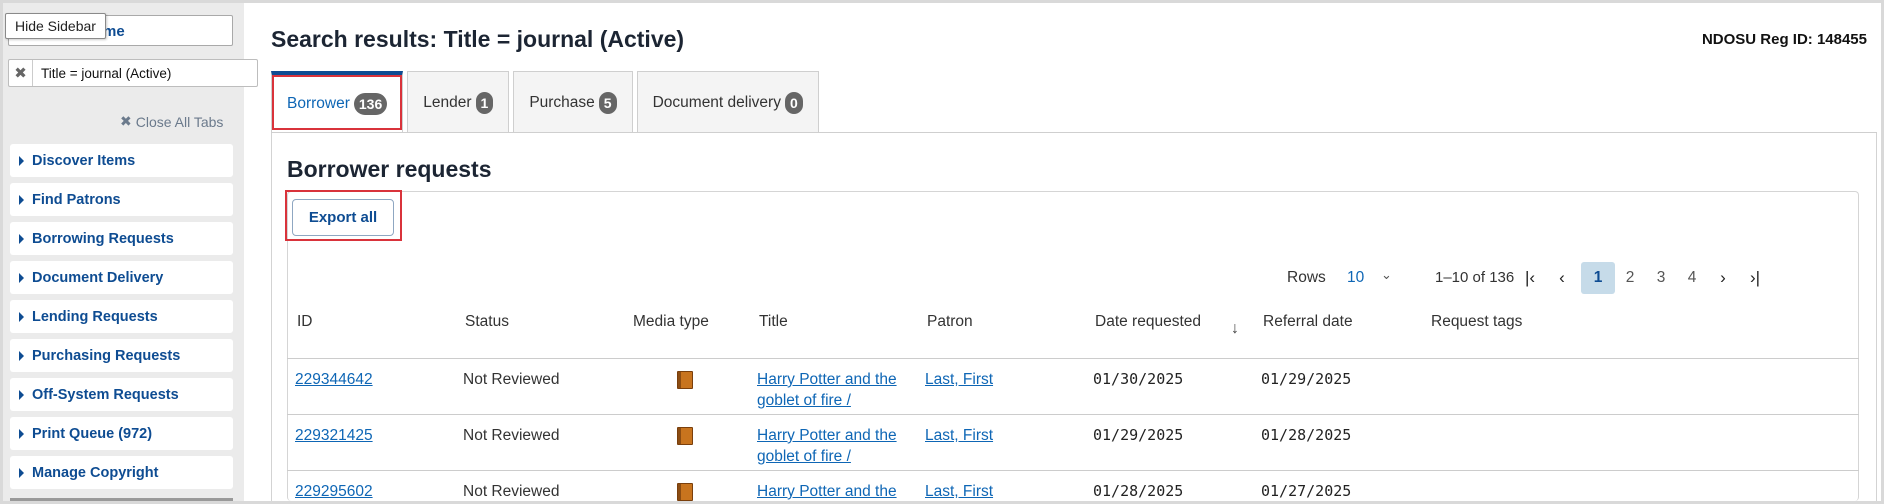  I want to click on page-title: Search results: Title = journal (Active), so click(478, 39).